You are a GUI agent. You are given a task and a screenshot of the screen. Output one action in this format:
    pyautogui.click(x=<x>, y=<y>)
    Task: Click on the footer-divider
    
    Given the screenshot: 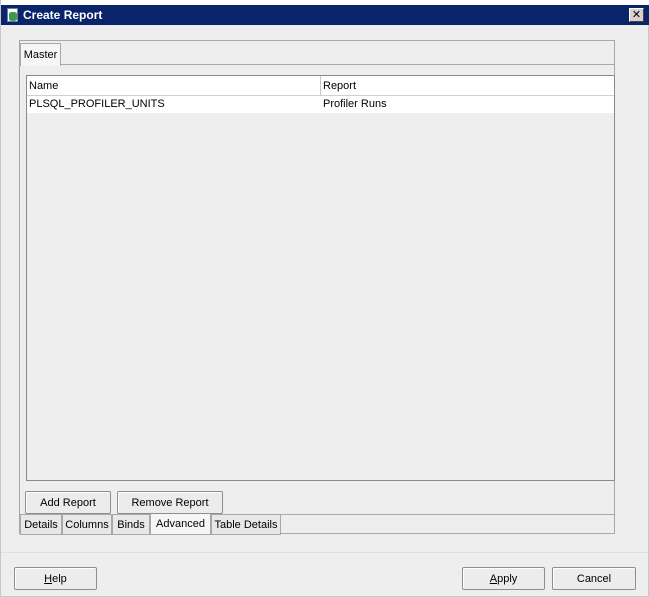 What is the action you would take?
    pyautogui.click(x=324, y=552)
    